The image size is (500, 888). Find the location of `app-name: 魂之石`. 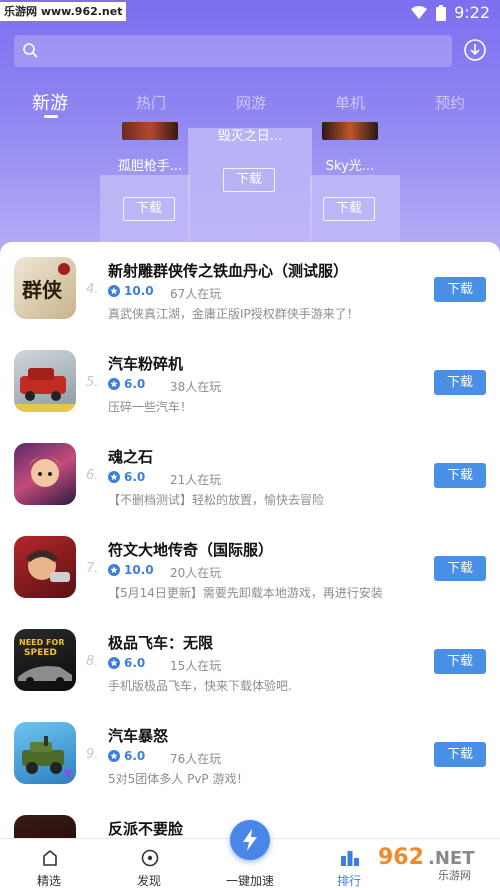

app-name: 魂之石 is located at coordinates (130, 456).